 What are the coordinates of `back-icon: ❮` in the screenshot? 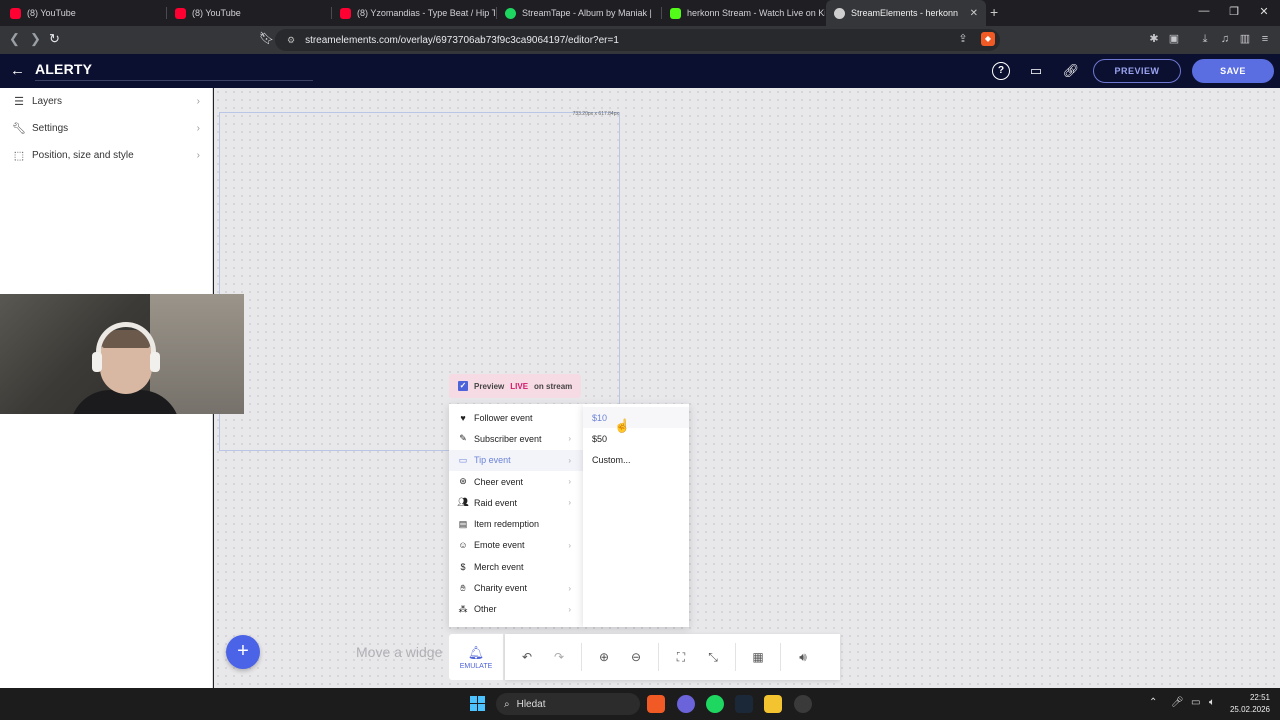 It's located at (14, 39).